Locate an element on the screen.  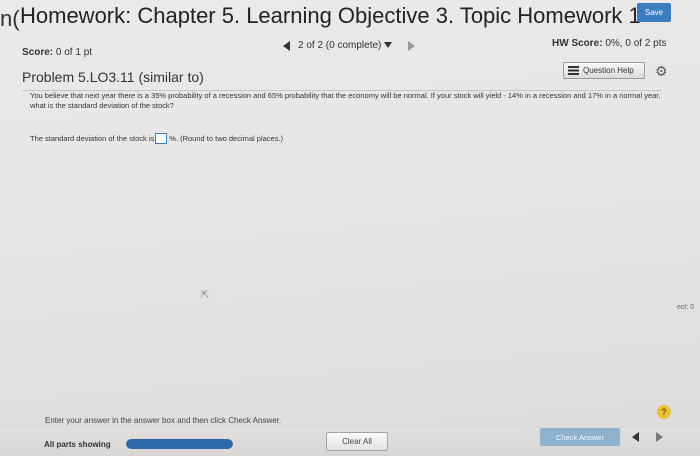
question-selector: 2 of 2 (0 complete) is located at coordinates (345, 45).